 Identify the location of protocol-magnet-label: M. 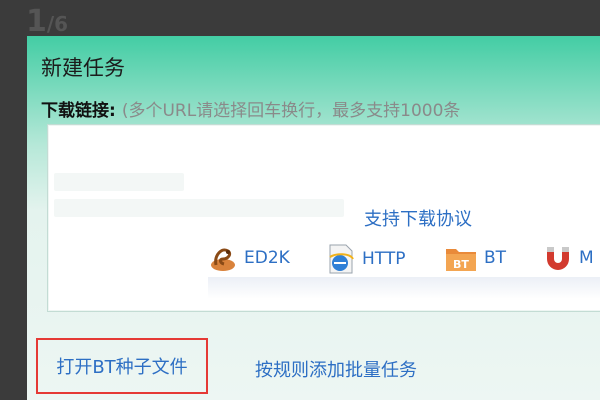
(586, 258).